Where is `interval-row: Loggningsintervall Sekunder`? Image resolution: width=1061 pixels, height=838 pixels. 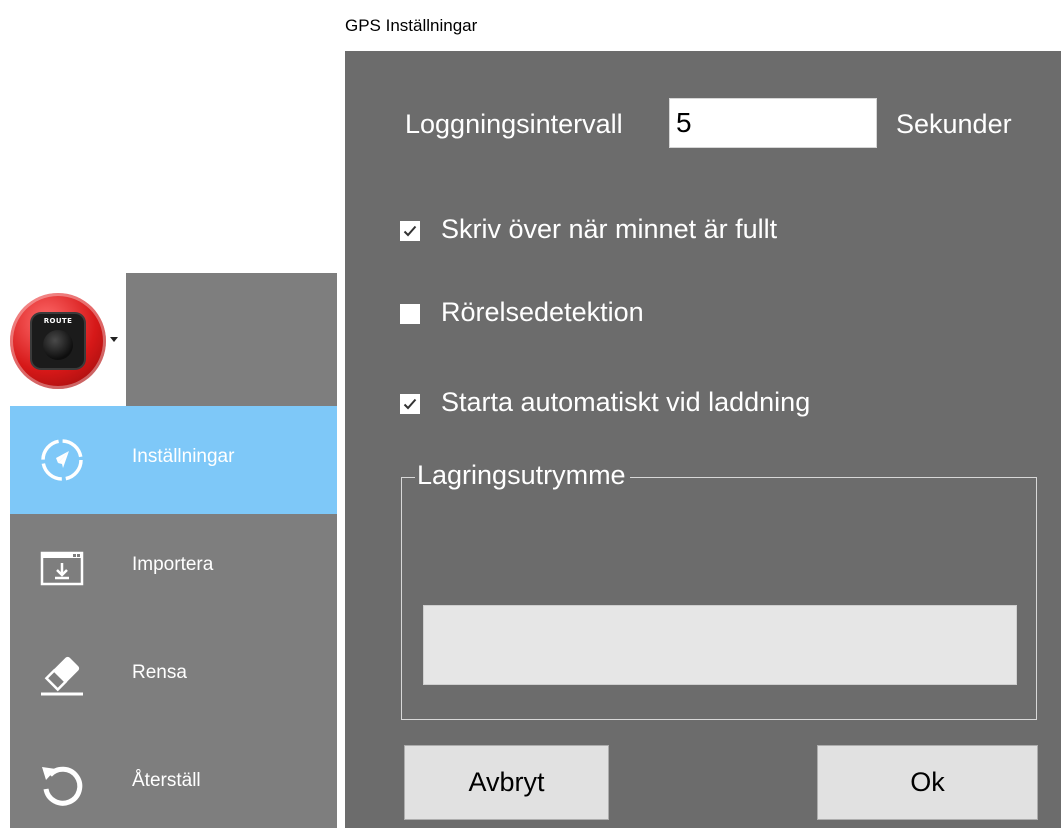 interval-row: Loggningsintervall Sekunder is located at coordinates (730, 124).